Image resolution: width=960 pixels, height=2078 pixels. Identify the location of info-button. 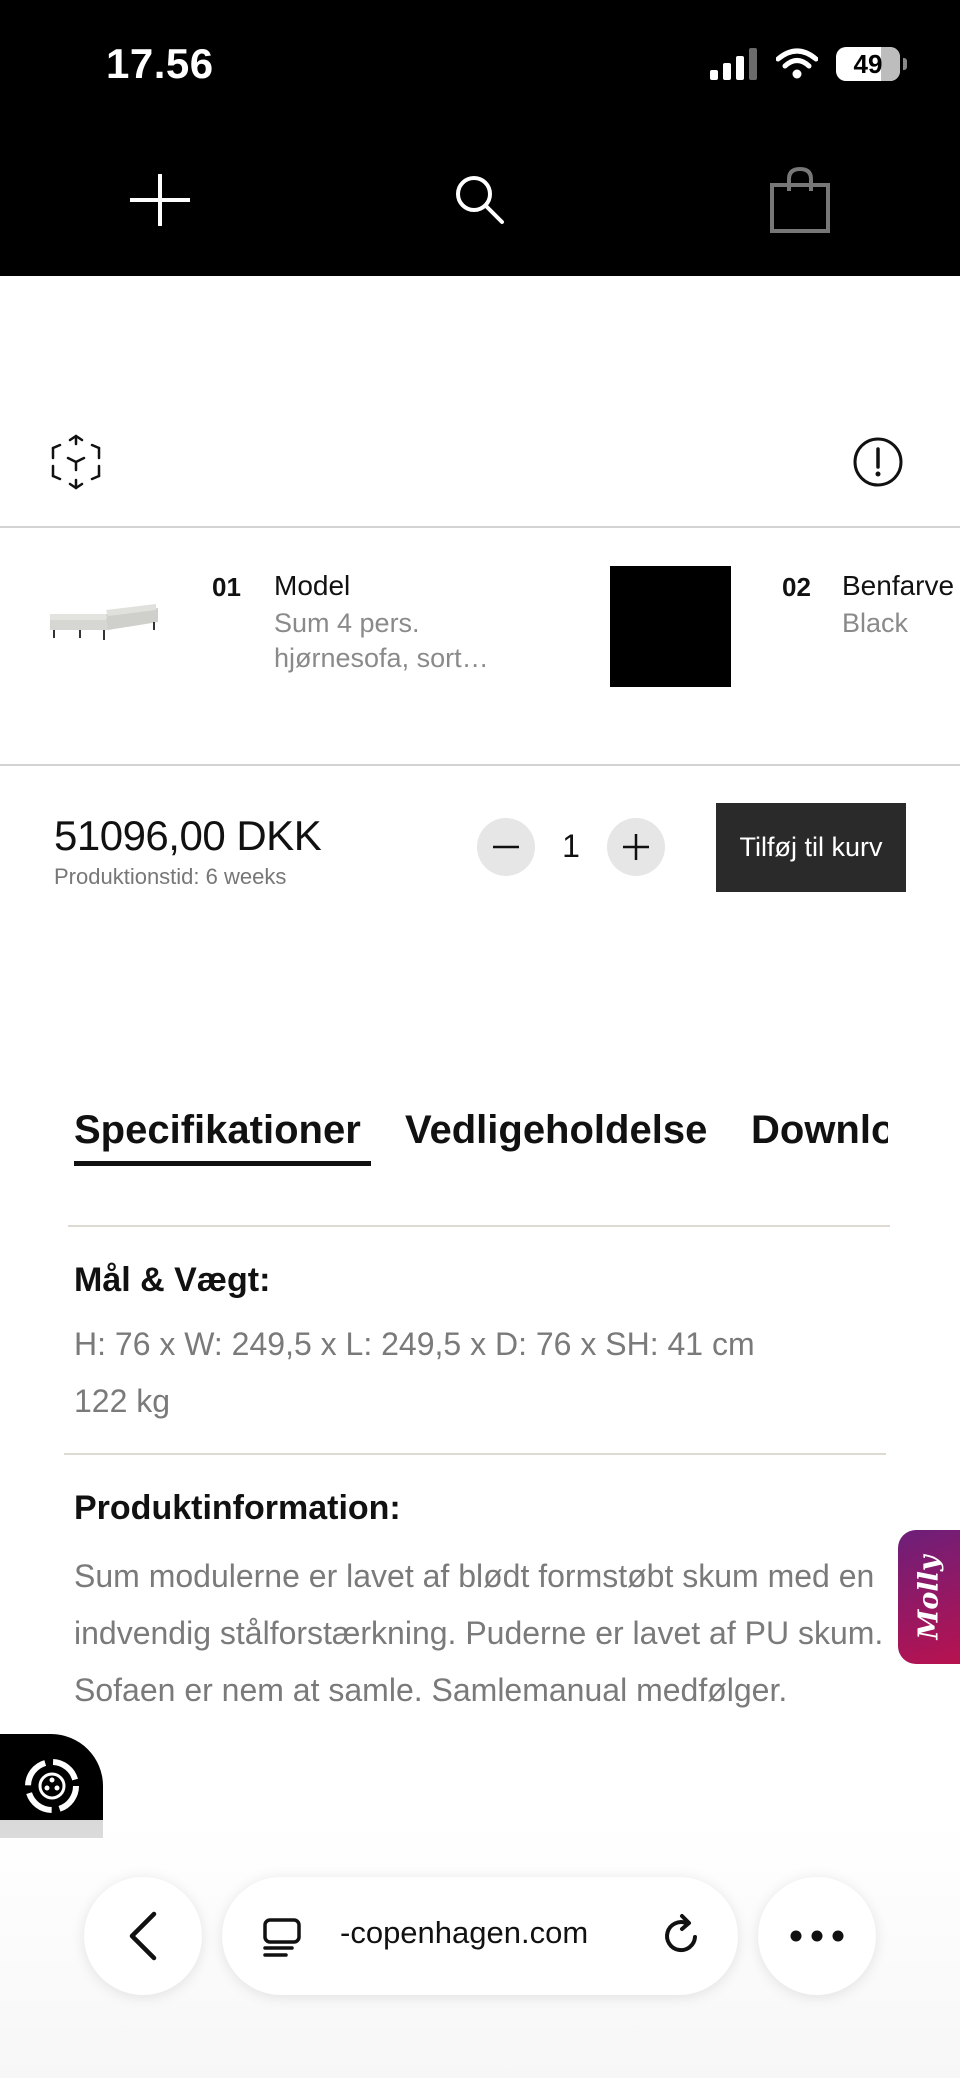
(878, 464).